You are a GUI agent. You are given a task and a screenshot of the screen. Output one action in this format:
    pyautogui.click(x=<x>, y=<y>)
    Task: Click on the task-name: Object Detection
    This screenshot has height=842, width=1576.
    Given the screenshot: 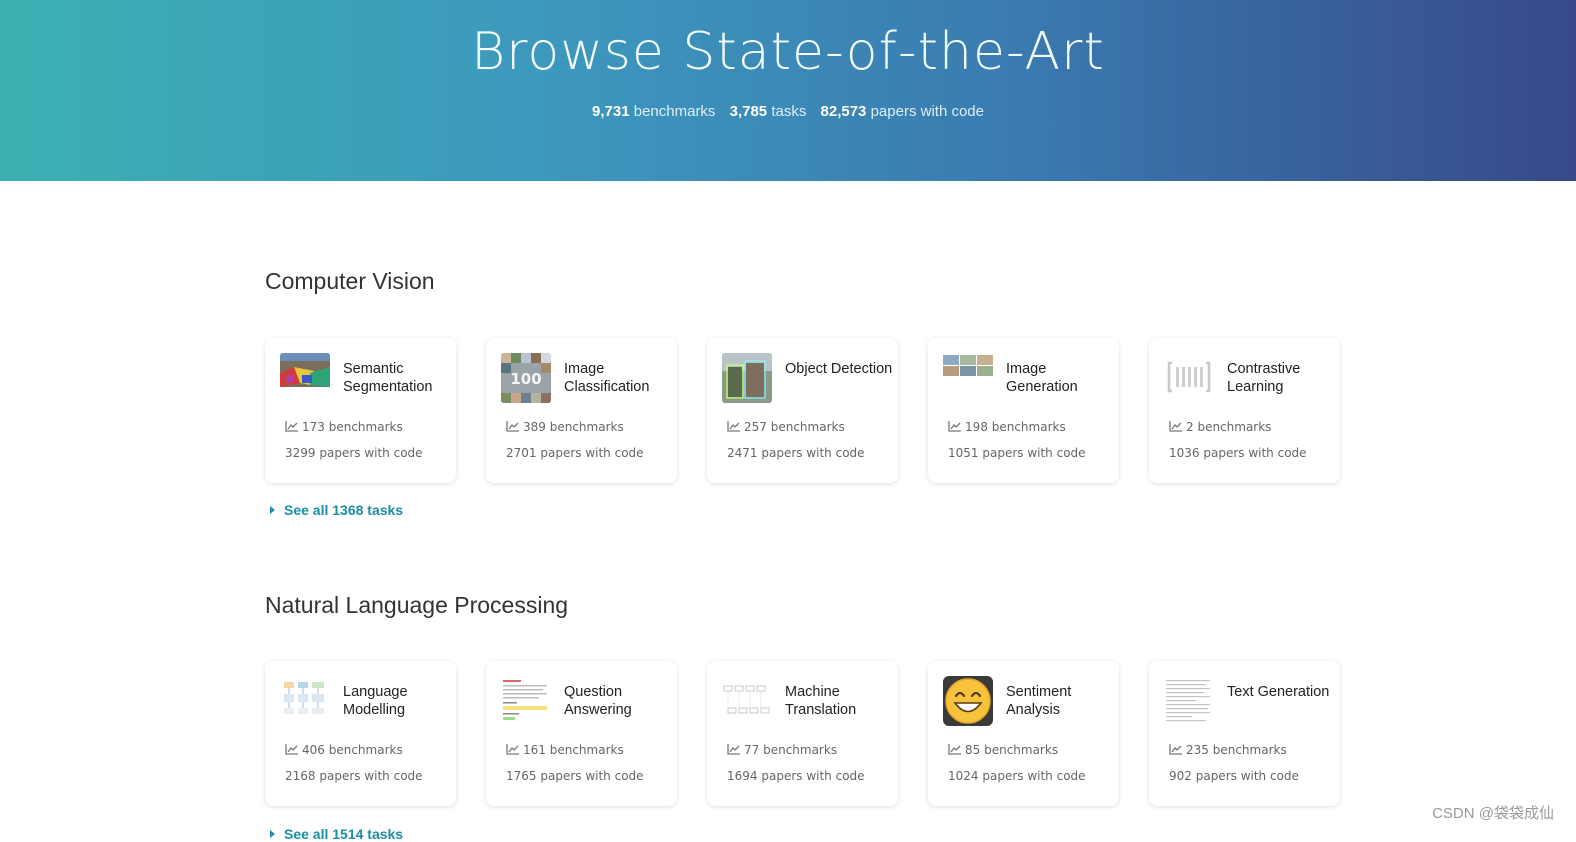 What is the action you would take?
    pyautogui.click(x=839, y=369)
    